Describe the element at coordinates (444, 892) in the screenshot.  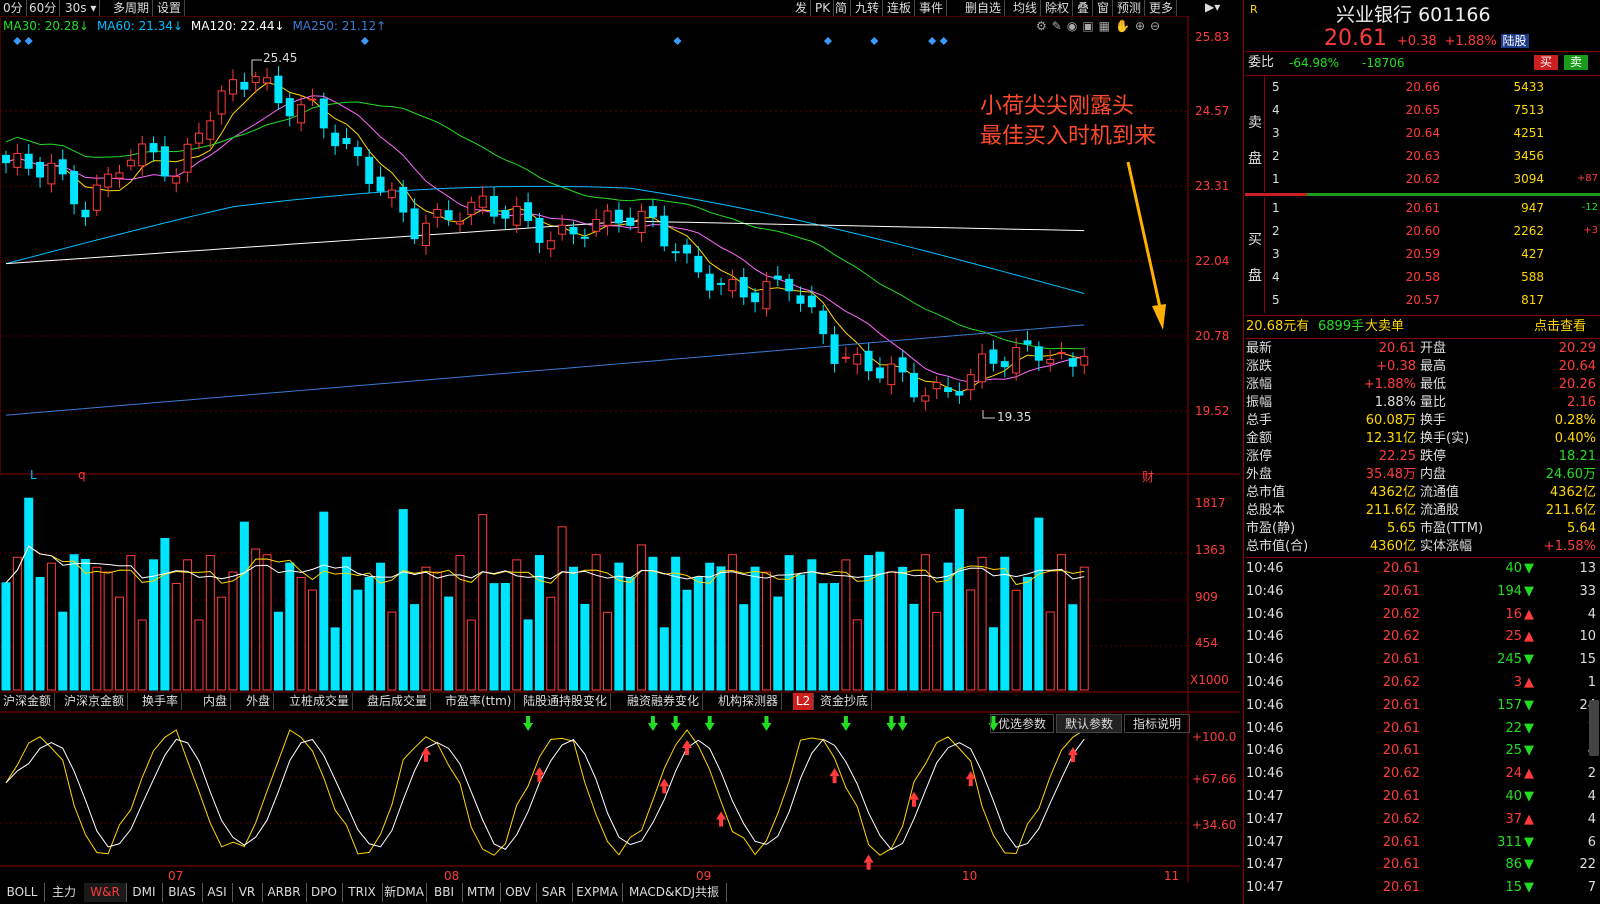
I see `bottom-tab: BBI` at that location.